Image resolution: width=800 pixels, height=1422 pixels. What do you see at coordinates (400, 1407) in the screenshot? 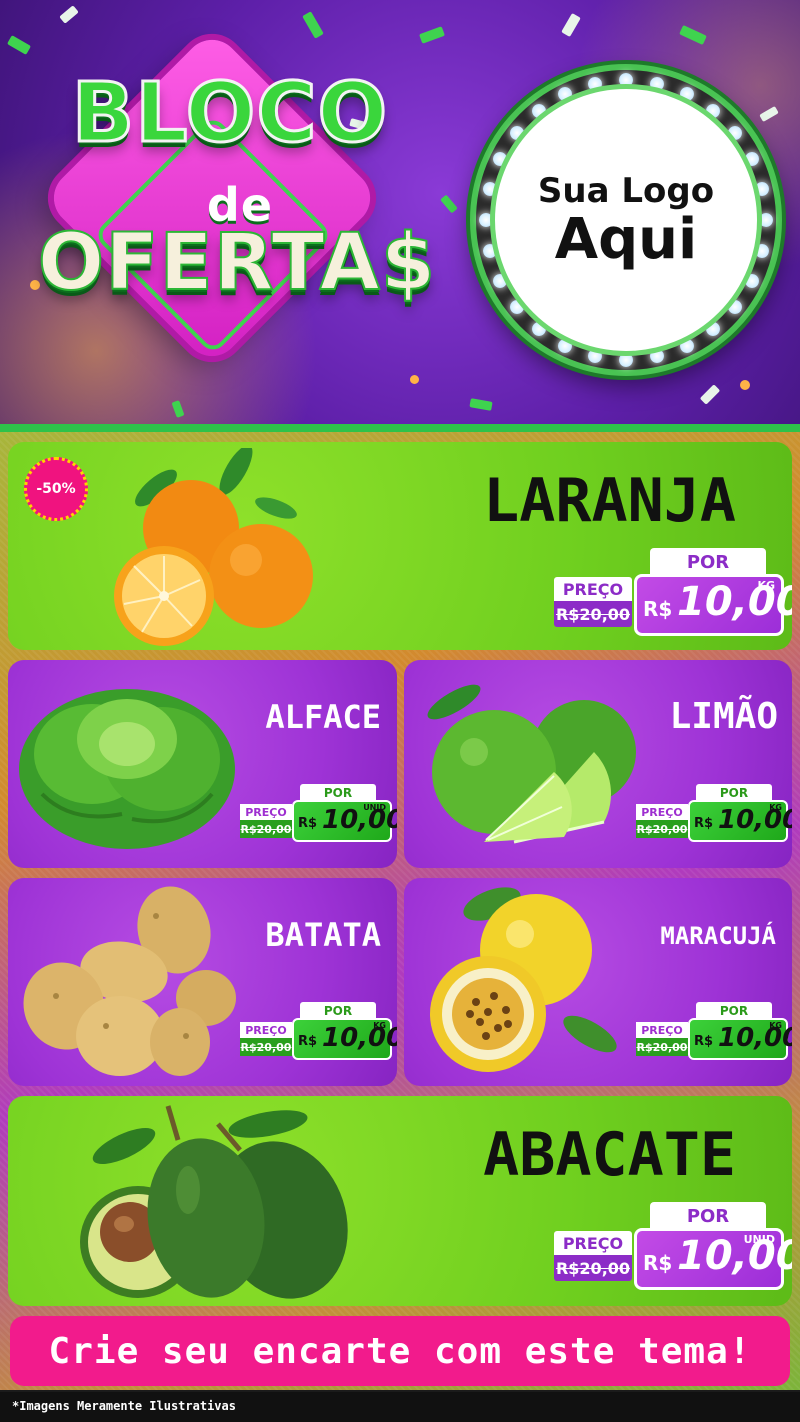
I see `disclaimer-text: *Imagens Meramente Ilustrativas` at bounding box center [400, 1407].